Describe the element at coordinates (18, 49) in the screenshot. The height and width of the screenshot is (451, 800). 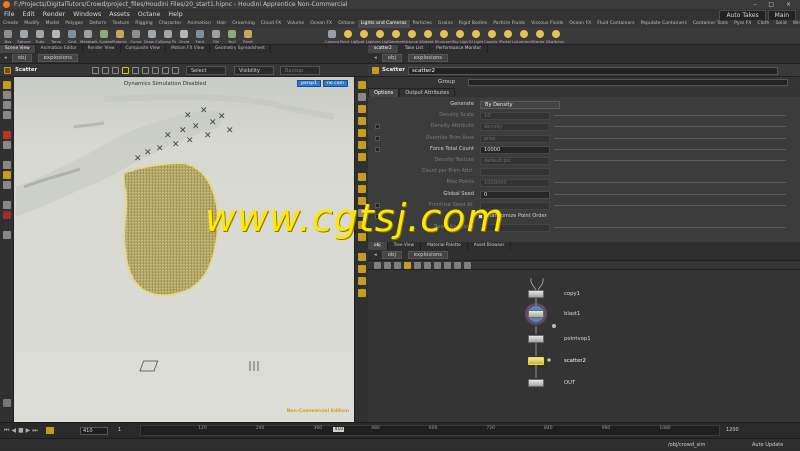
I see `viewport-tab-scene-view: Scene View` at that location.